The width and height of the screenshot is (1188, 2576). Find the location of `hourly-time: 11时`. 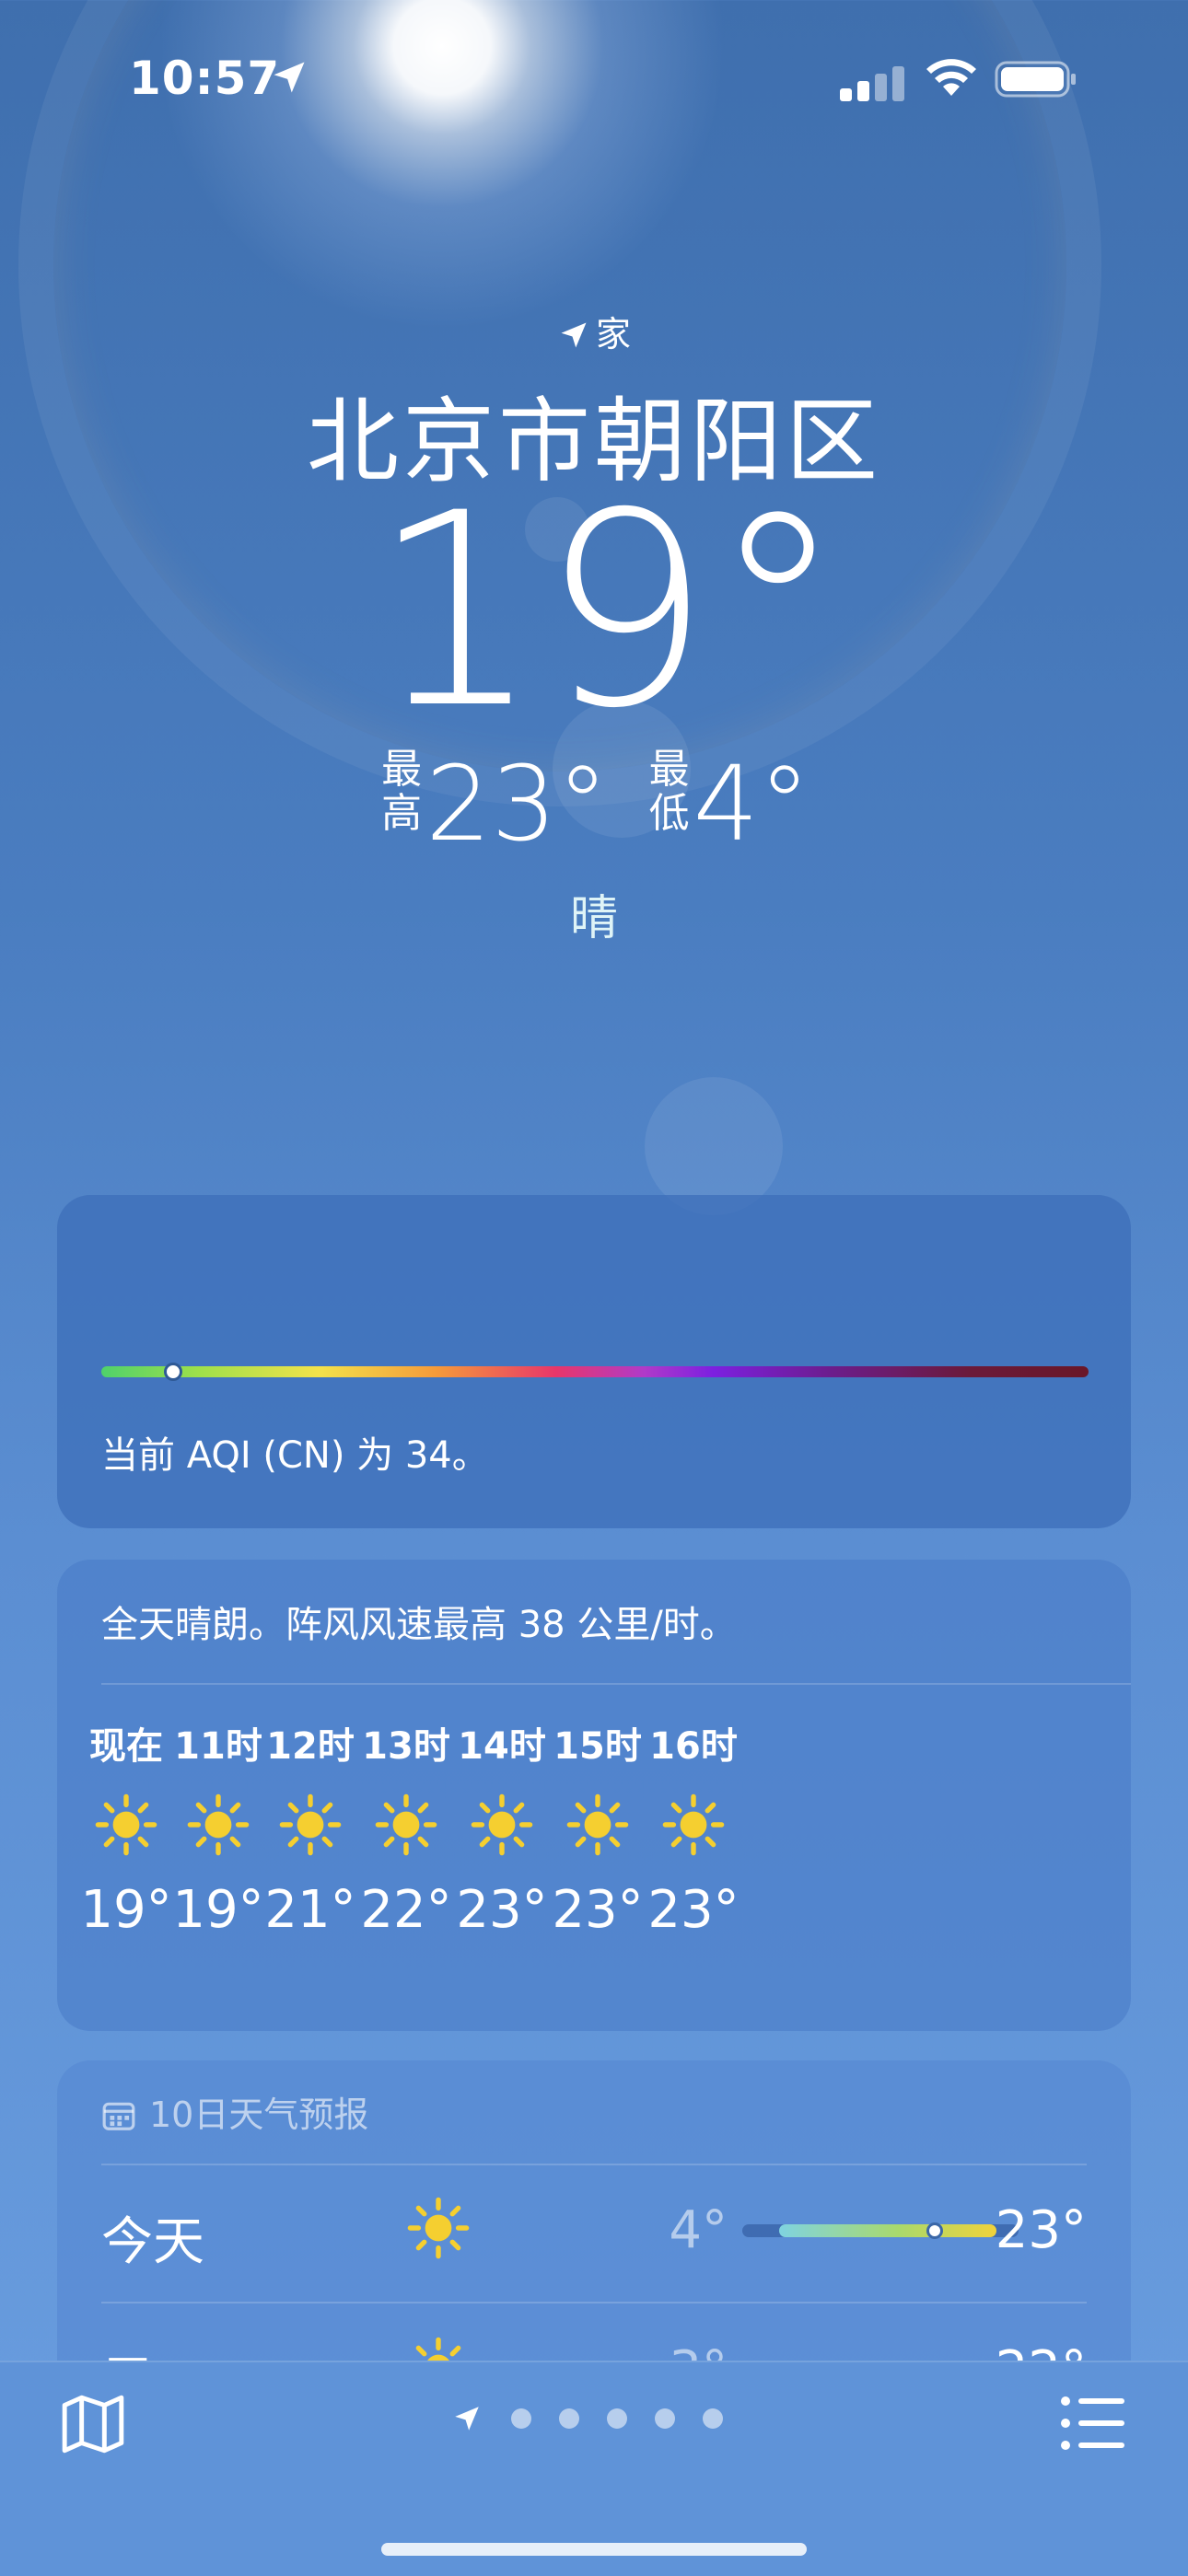

hourly-time: 11时 is located at coordinates (218, 1746).